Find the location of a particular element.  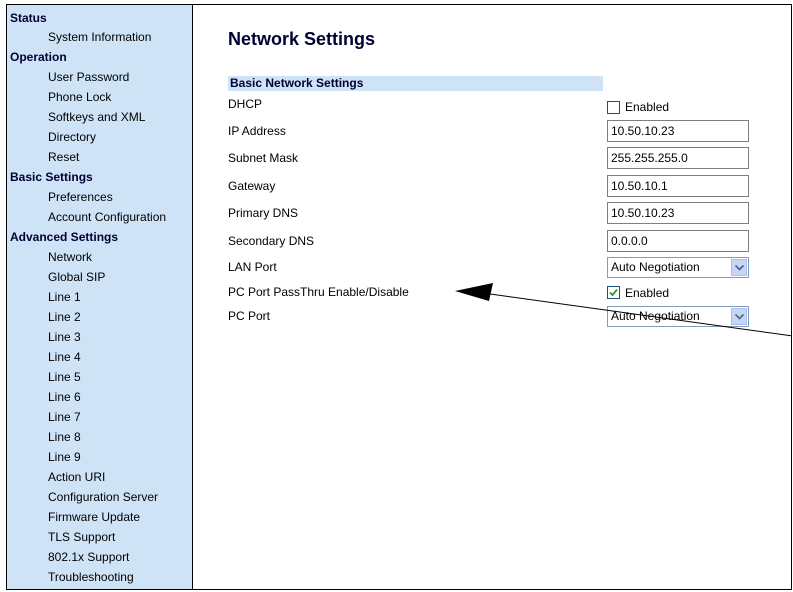

nav-section-status: Status is located at coordinates (28, 18).